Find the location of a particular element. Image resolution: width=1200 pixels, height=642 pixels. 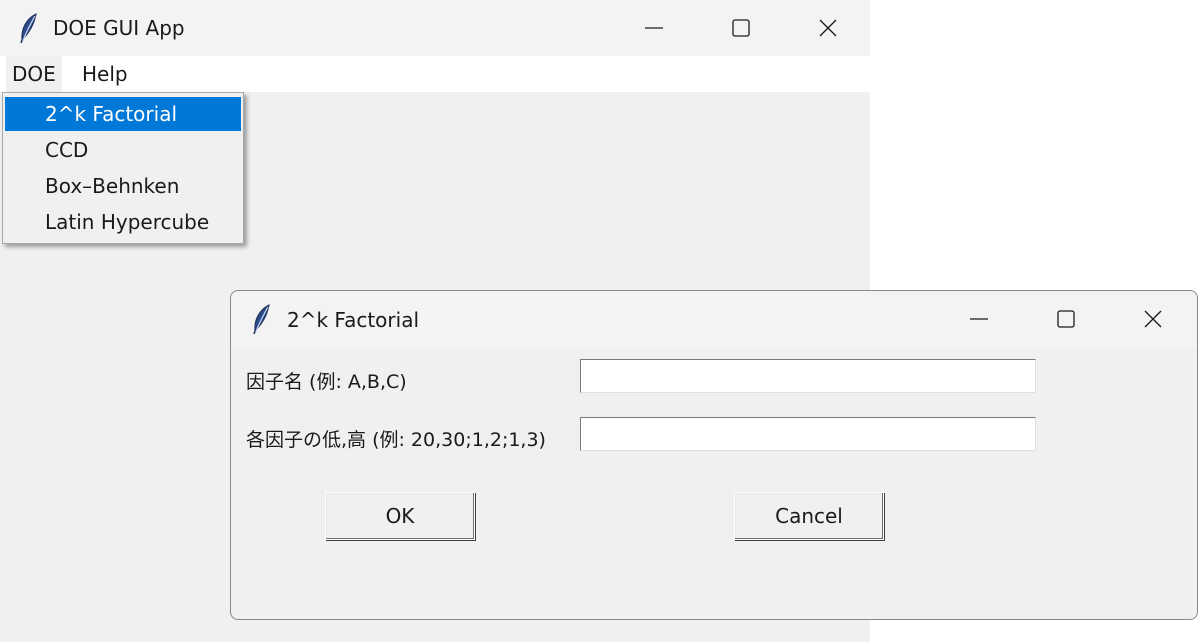

window-title: DOE GUI App is located at coordinates (119, 28).